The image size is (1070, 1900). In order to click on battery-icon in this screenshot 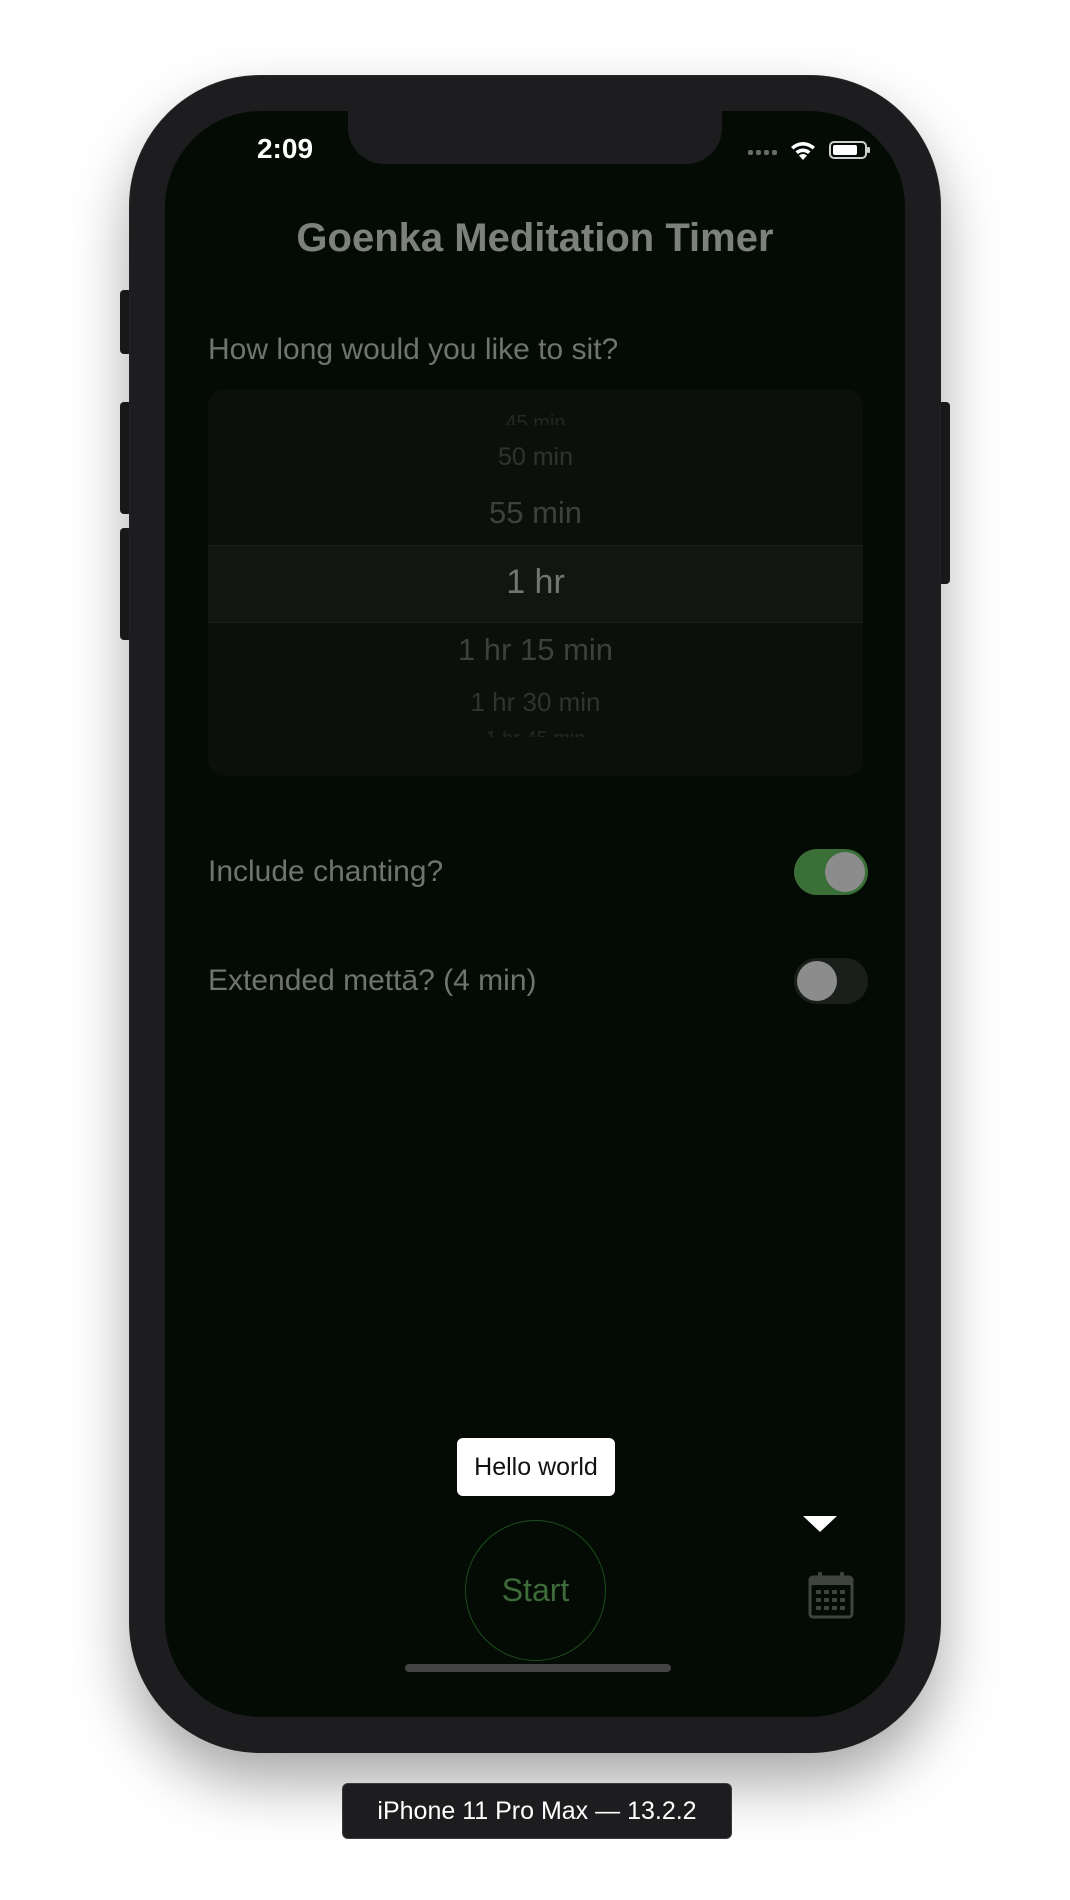, I will do `click(849, 150)`.